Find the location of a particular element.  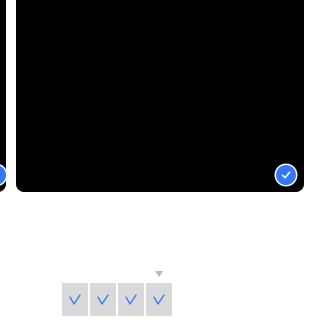

checkmark-circle-icon is located at coordinates (286, 175).